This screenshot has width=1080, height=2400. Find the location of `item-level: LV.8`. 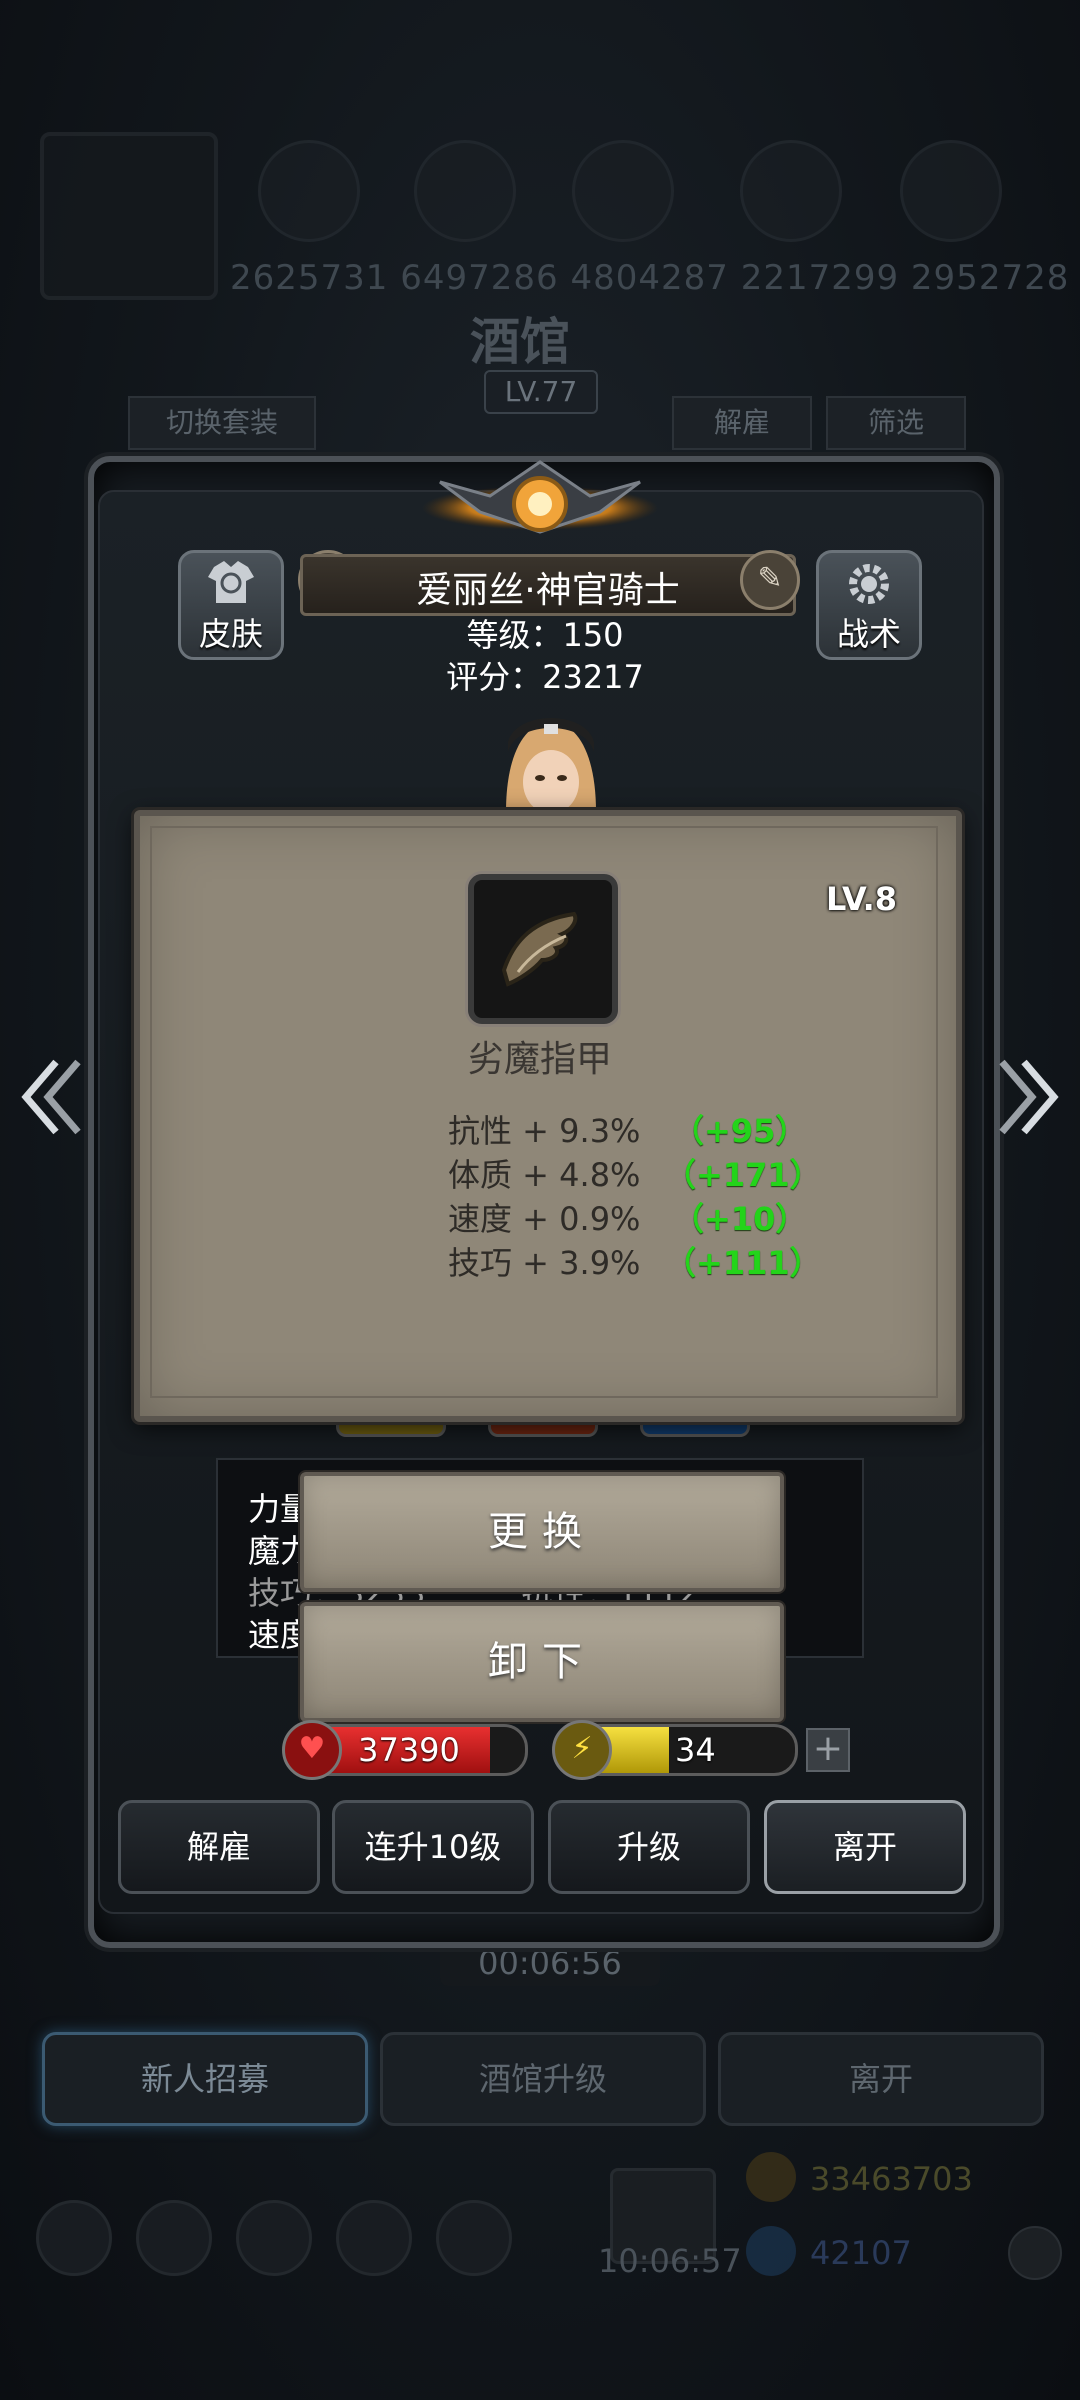

item-level: LV.8 is located at coordinates (862, 899).